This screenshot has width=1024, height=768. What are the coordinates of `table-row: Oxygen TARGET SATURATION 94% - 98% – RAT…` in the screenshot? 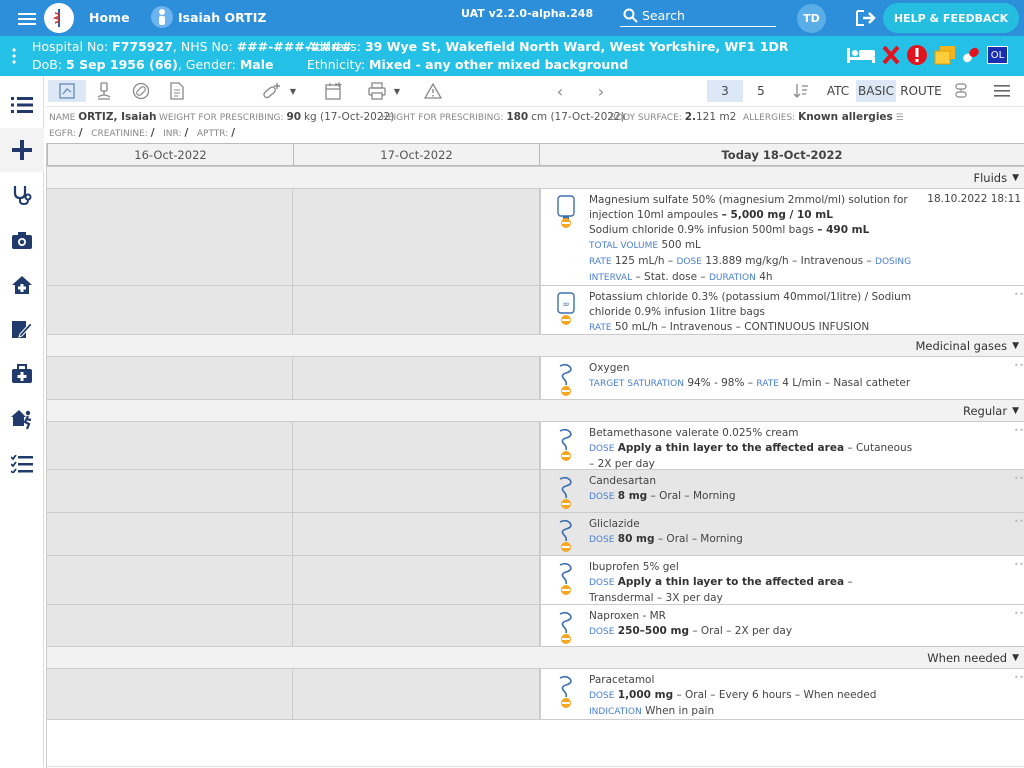 It's located at (535, 378).